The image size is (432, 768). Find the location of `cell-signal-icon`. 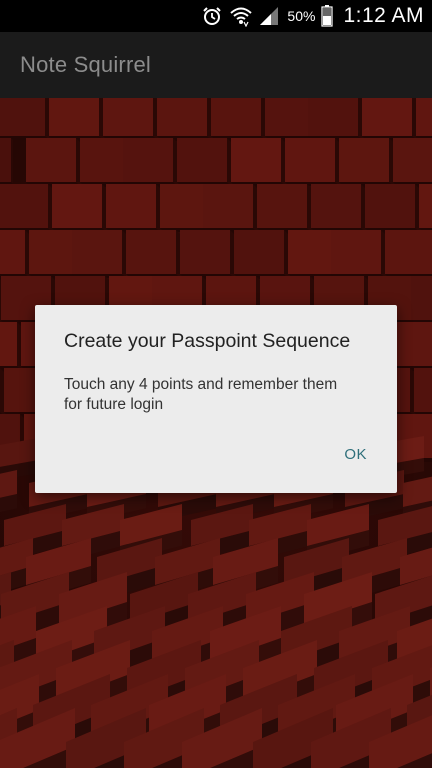

cell-signal-icon is located at coordinates (269, 16).